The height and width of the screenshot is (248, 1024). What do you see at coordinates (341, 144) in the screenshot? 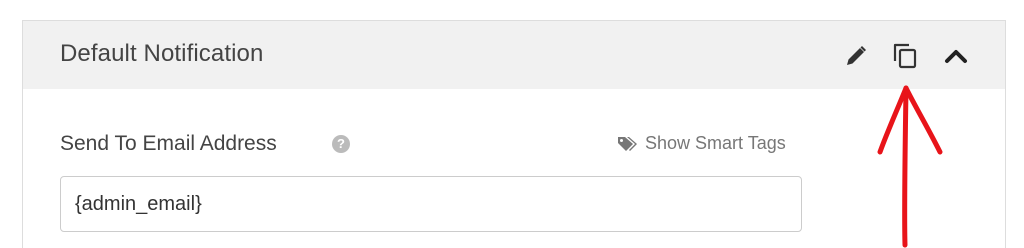
I see `question-circle-icon: ?` at bounding box center [341, 144].